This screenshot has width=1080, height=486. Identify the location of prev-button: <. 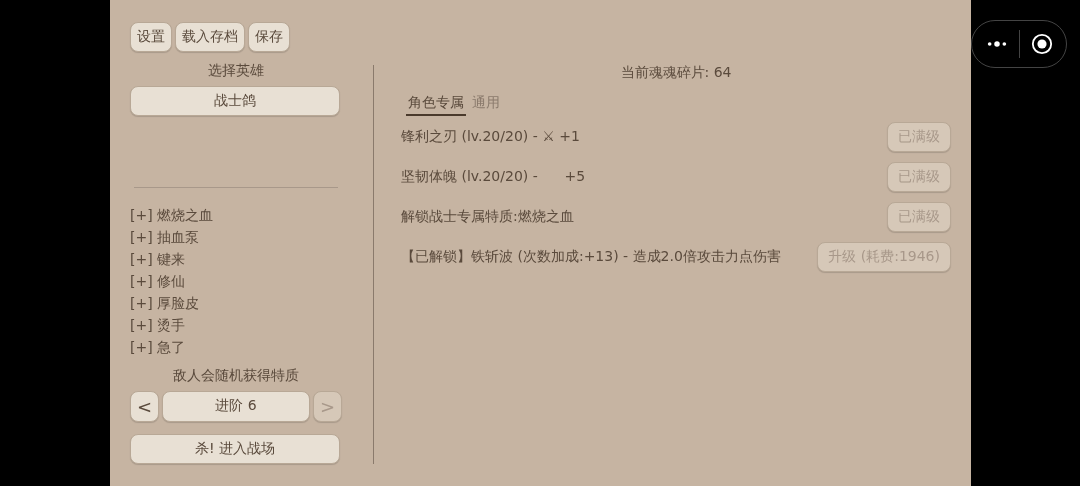
(144, 406).